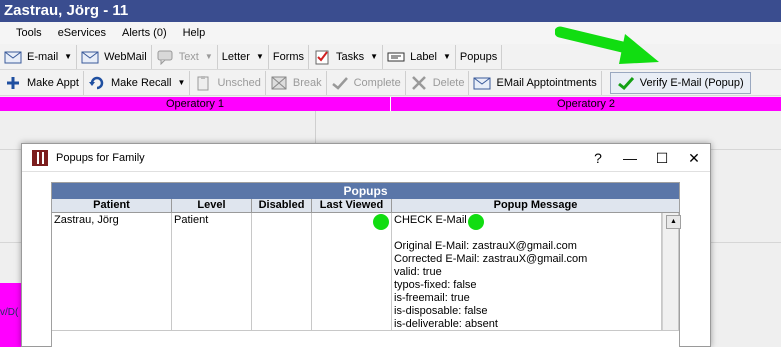 This screenshot has width=781, height=347. What do you see at coordinates (282, 271) in the screenshot?
I see `cell-disabled` at bounding box center [282, 271].